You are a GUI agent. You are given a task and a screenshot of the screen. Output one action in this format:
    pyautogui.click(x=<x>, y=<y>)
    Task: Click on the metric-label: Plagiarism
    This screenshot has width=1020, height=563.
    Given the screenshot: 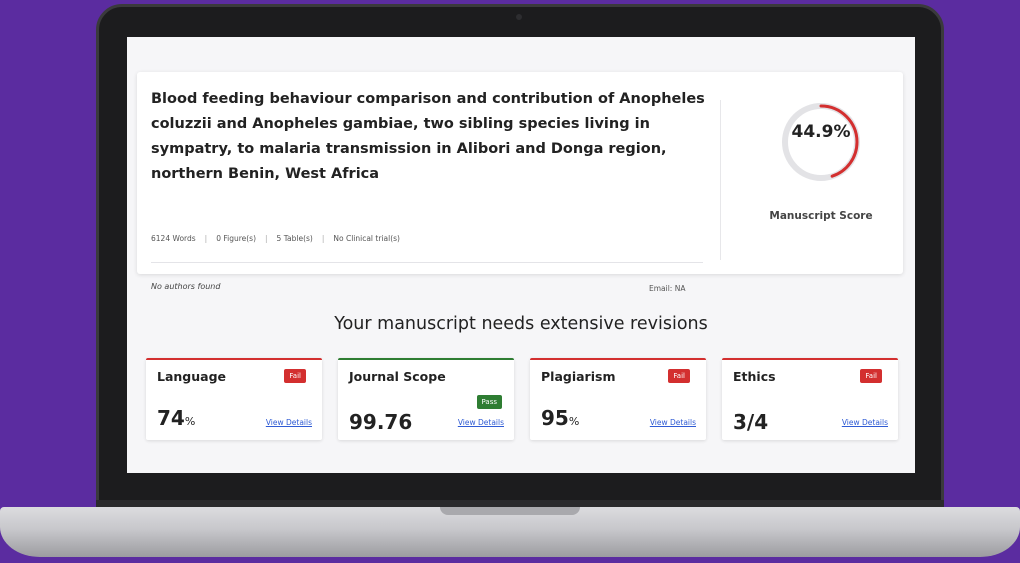 What is the action you would take?
    pyautogui.click(x=578, y=376)
    